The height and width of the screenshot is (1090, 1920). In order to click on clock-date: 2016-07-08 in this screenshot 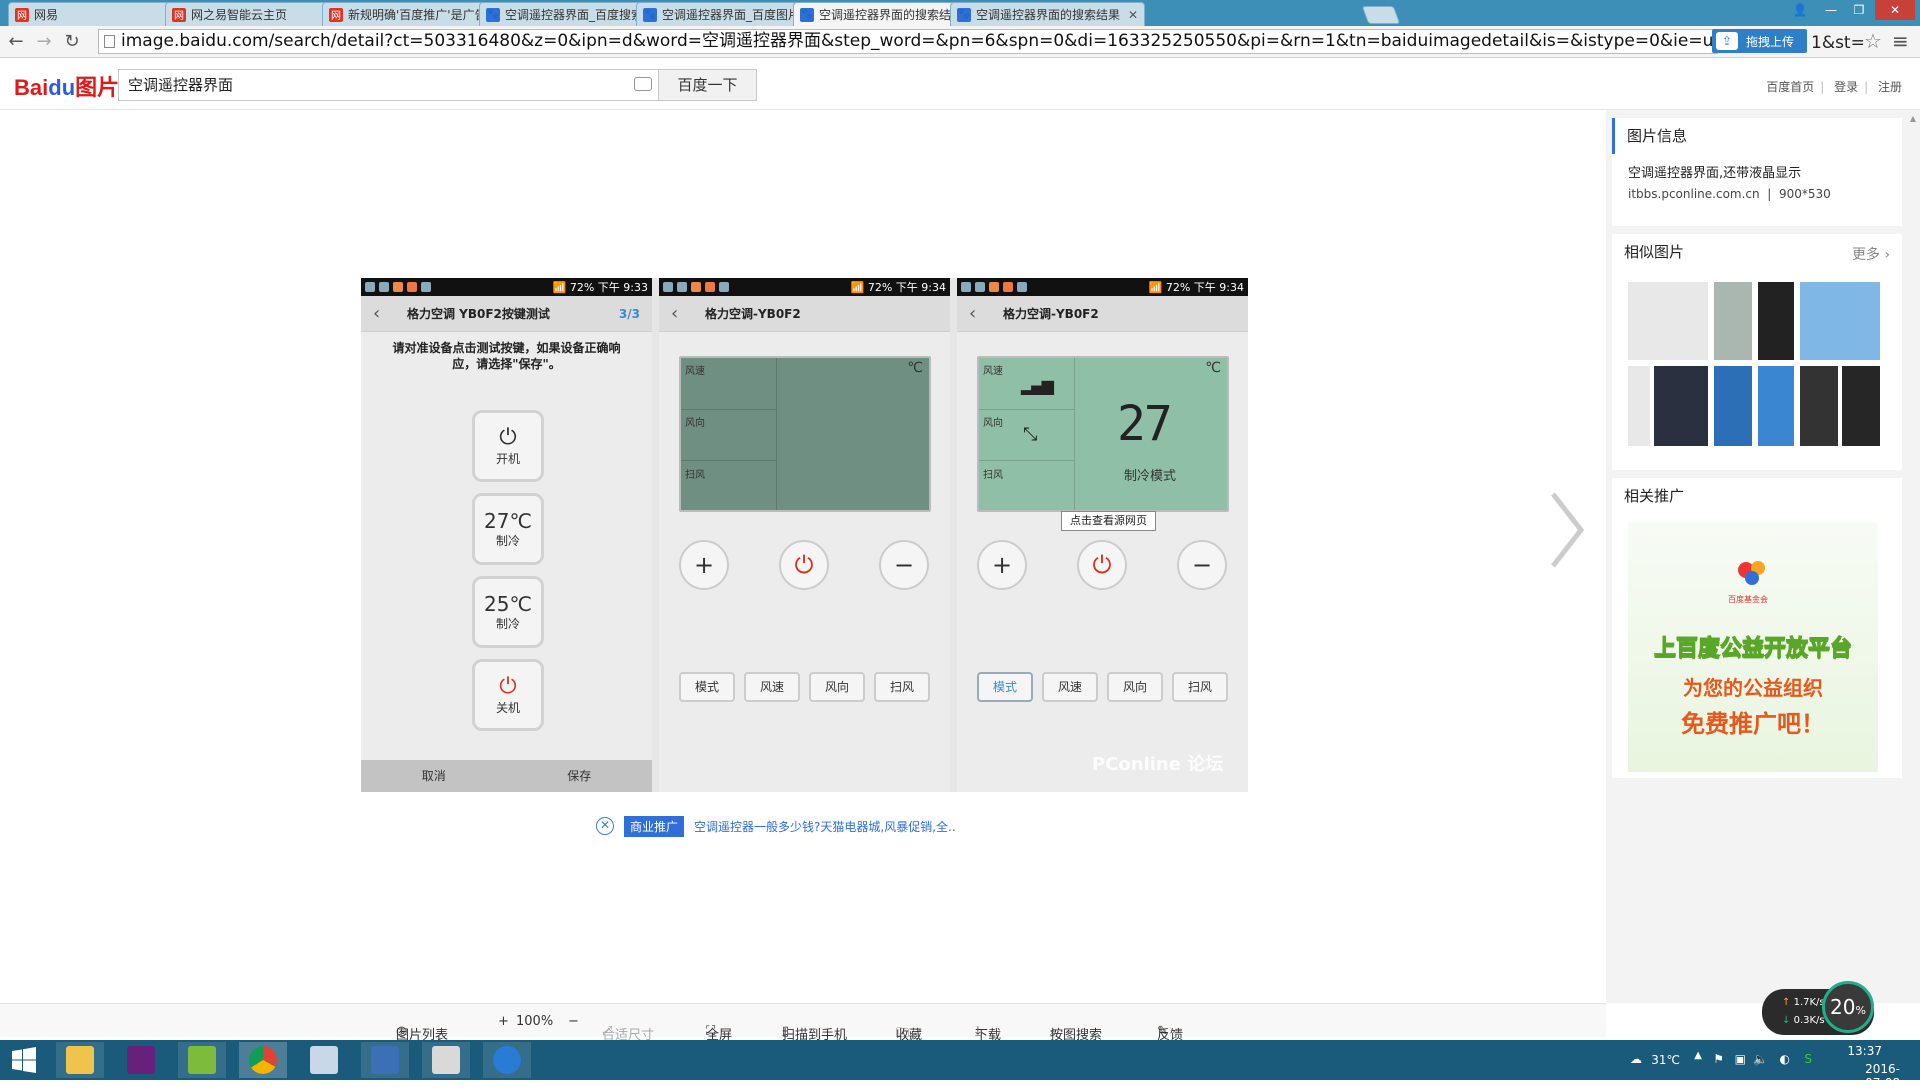, I will do `click(1882, 1076)`.